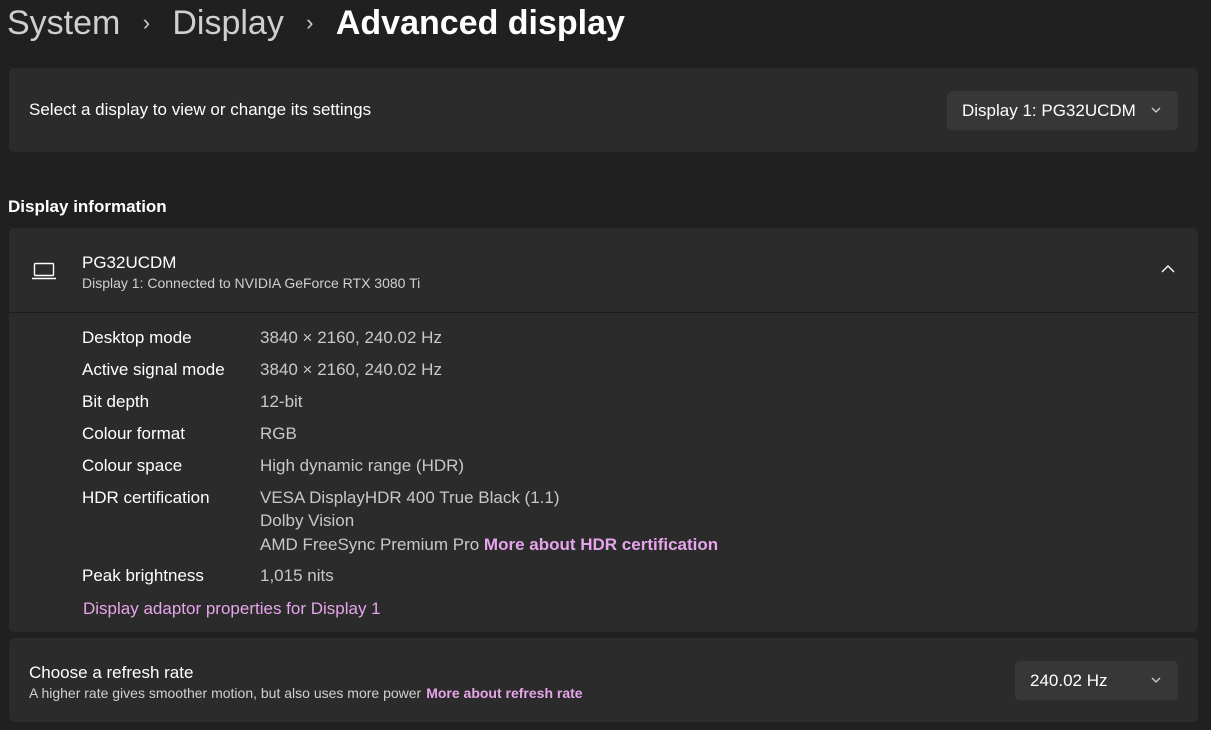 The width and height of the screenshot is (1211, 730). Describe the element at coordinates (232, 609) in the screenshot. I see `display-adapter-properties-link: Display adaptor properties for Display 1` at that location.